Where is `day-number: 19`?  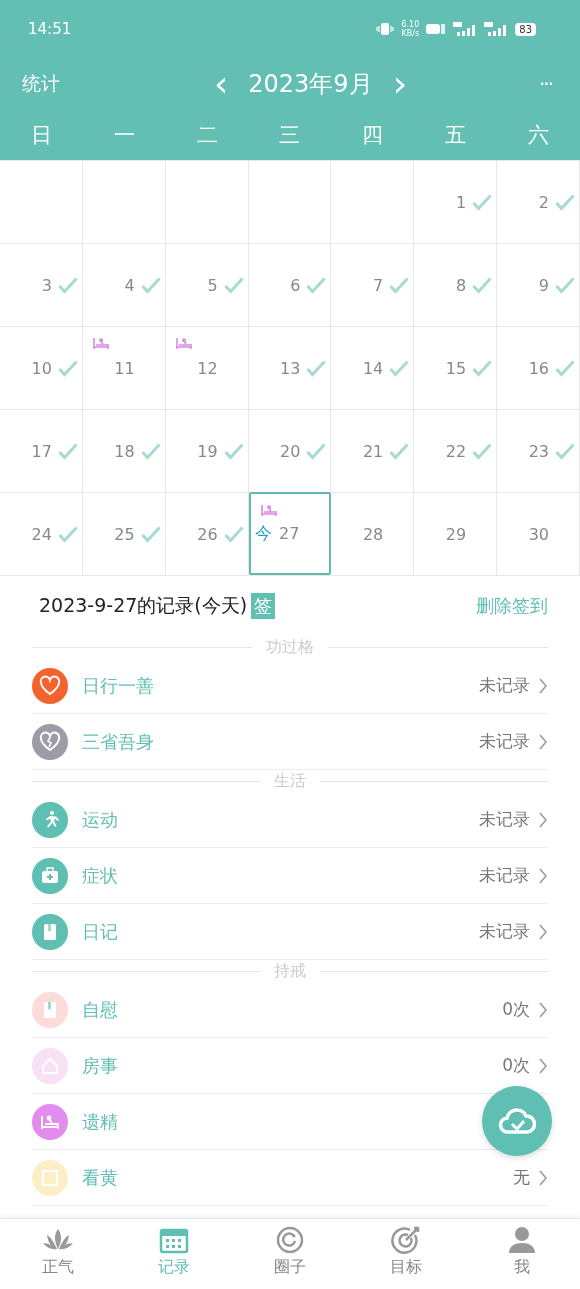
day-number: 19 is located at coordinates (207, 451).